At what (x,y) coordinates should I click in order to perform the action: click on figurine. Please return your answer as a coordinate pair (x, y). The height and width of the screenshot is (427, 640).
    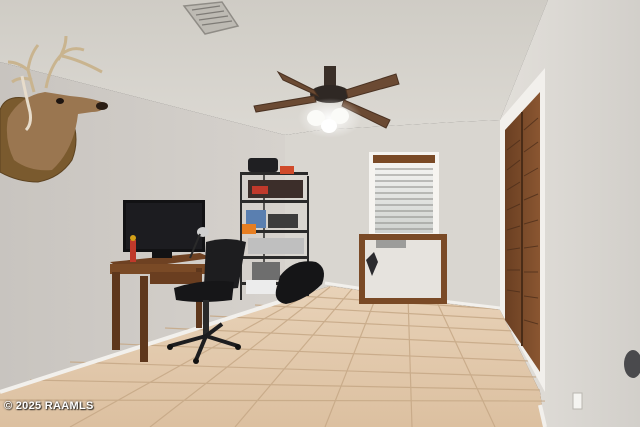
    Looking at the image, I should click on (133, 248).